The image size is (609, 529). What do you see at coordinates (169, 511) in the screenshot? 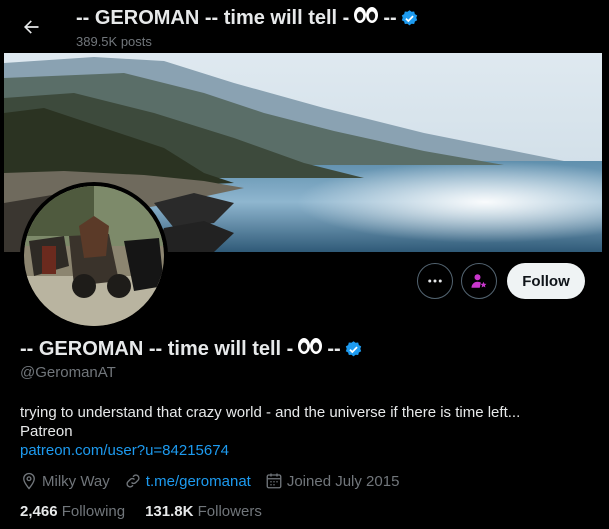
I see `followers-count: 131.8K` at bounding box center [169, 511].